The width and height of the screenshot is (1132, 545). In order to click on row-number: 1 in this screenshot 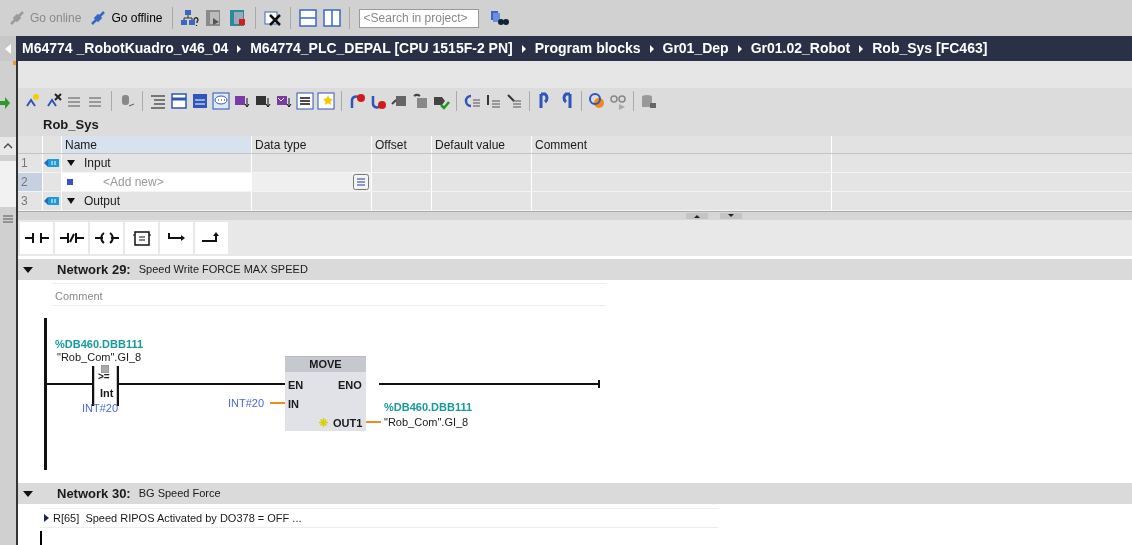, I will do `click(30, 163)`.